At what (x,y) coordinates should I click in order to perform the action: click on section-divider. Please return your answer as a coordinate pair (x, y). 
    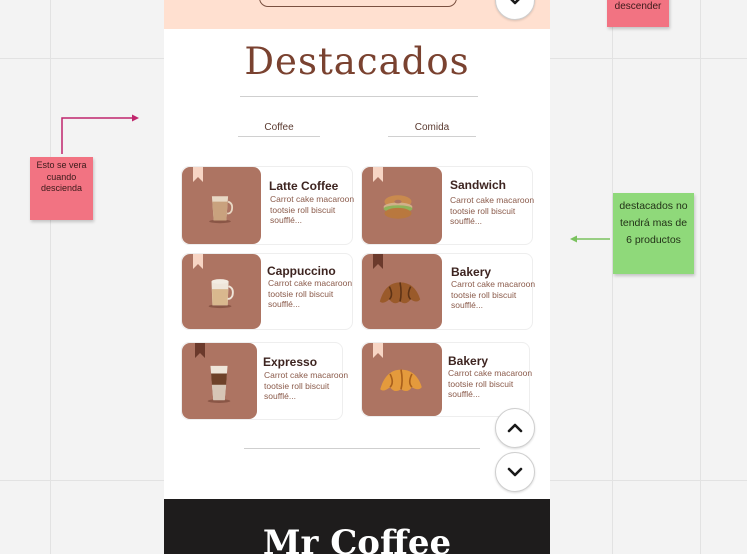
    Looking at the image, I should click on (362, 448).